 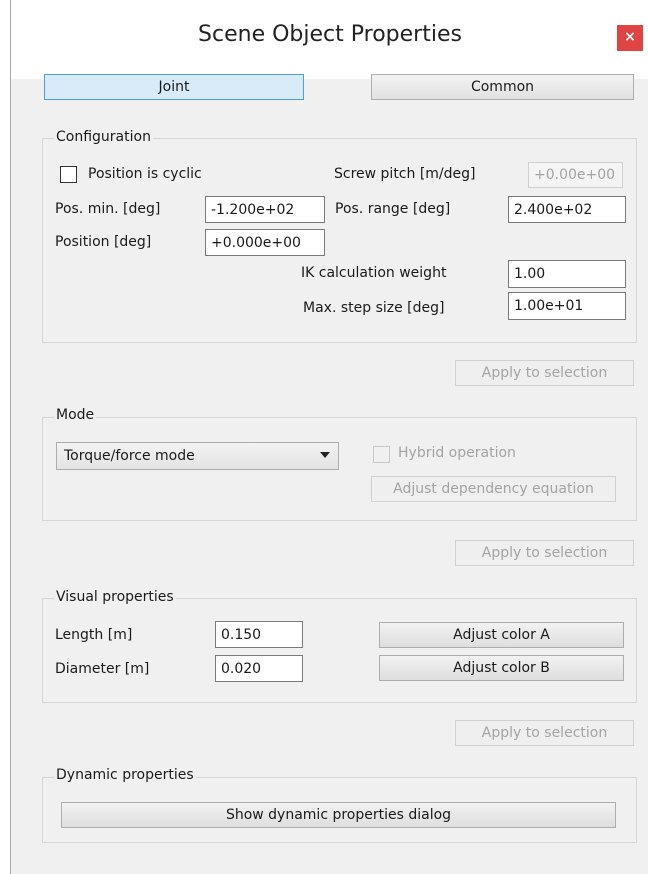 What do you see at coordinates (125, 775) in the screenshot?
I see `dynamic-legend: Dynamic properties` at bounding box center [125, 775].